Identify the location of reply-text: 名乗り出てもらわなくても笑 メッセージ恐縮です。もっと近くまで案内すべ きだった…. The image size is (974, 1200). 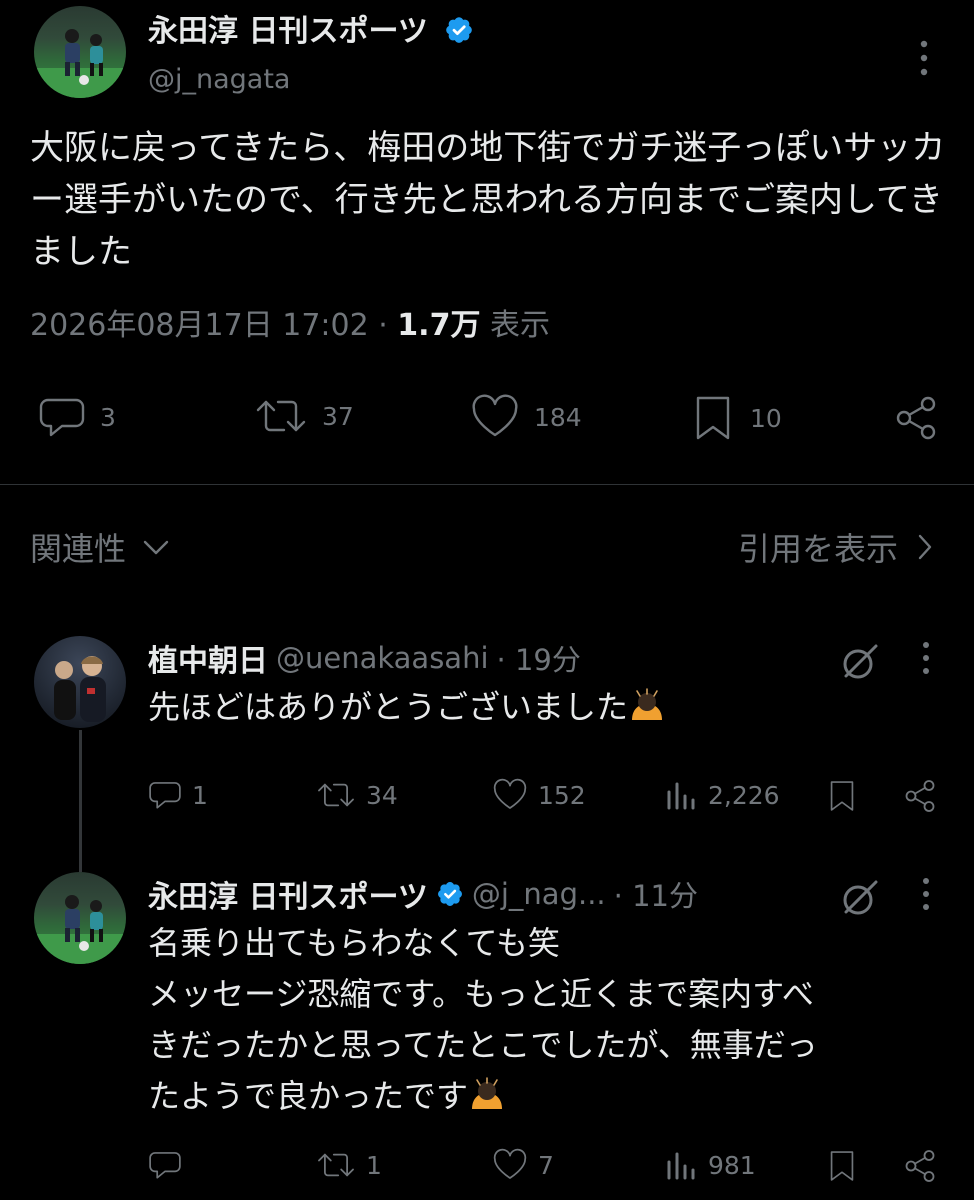
(548, 1020).